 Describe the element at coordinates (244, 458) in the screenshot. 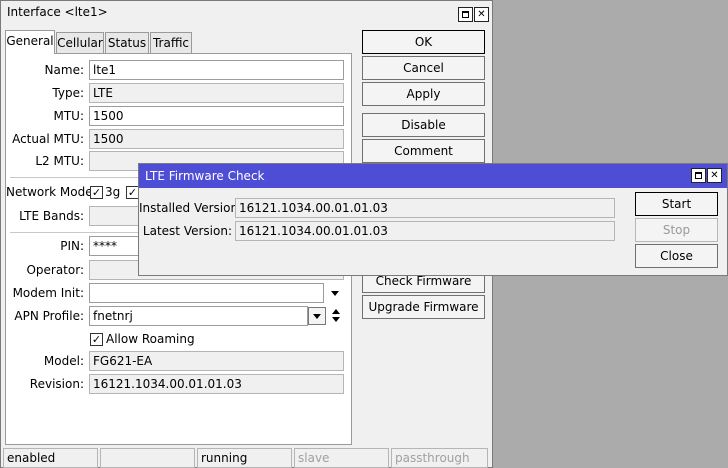

I see `status-running: running` at that location.